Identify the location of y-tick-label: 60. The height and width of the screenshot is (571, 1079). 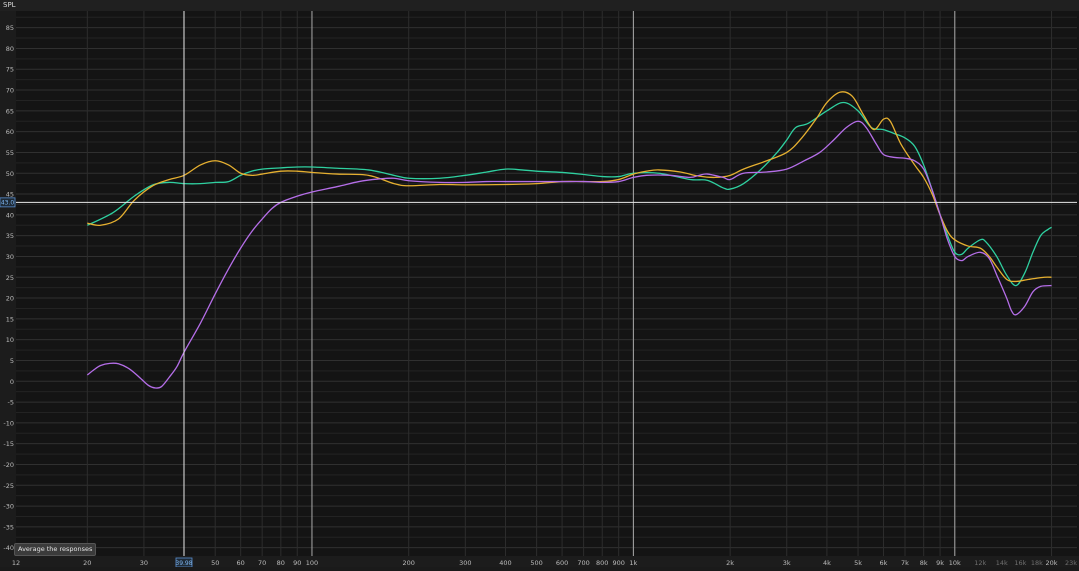
(10, 132).